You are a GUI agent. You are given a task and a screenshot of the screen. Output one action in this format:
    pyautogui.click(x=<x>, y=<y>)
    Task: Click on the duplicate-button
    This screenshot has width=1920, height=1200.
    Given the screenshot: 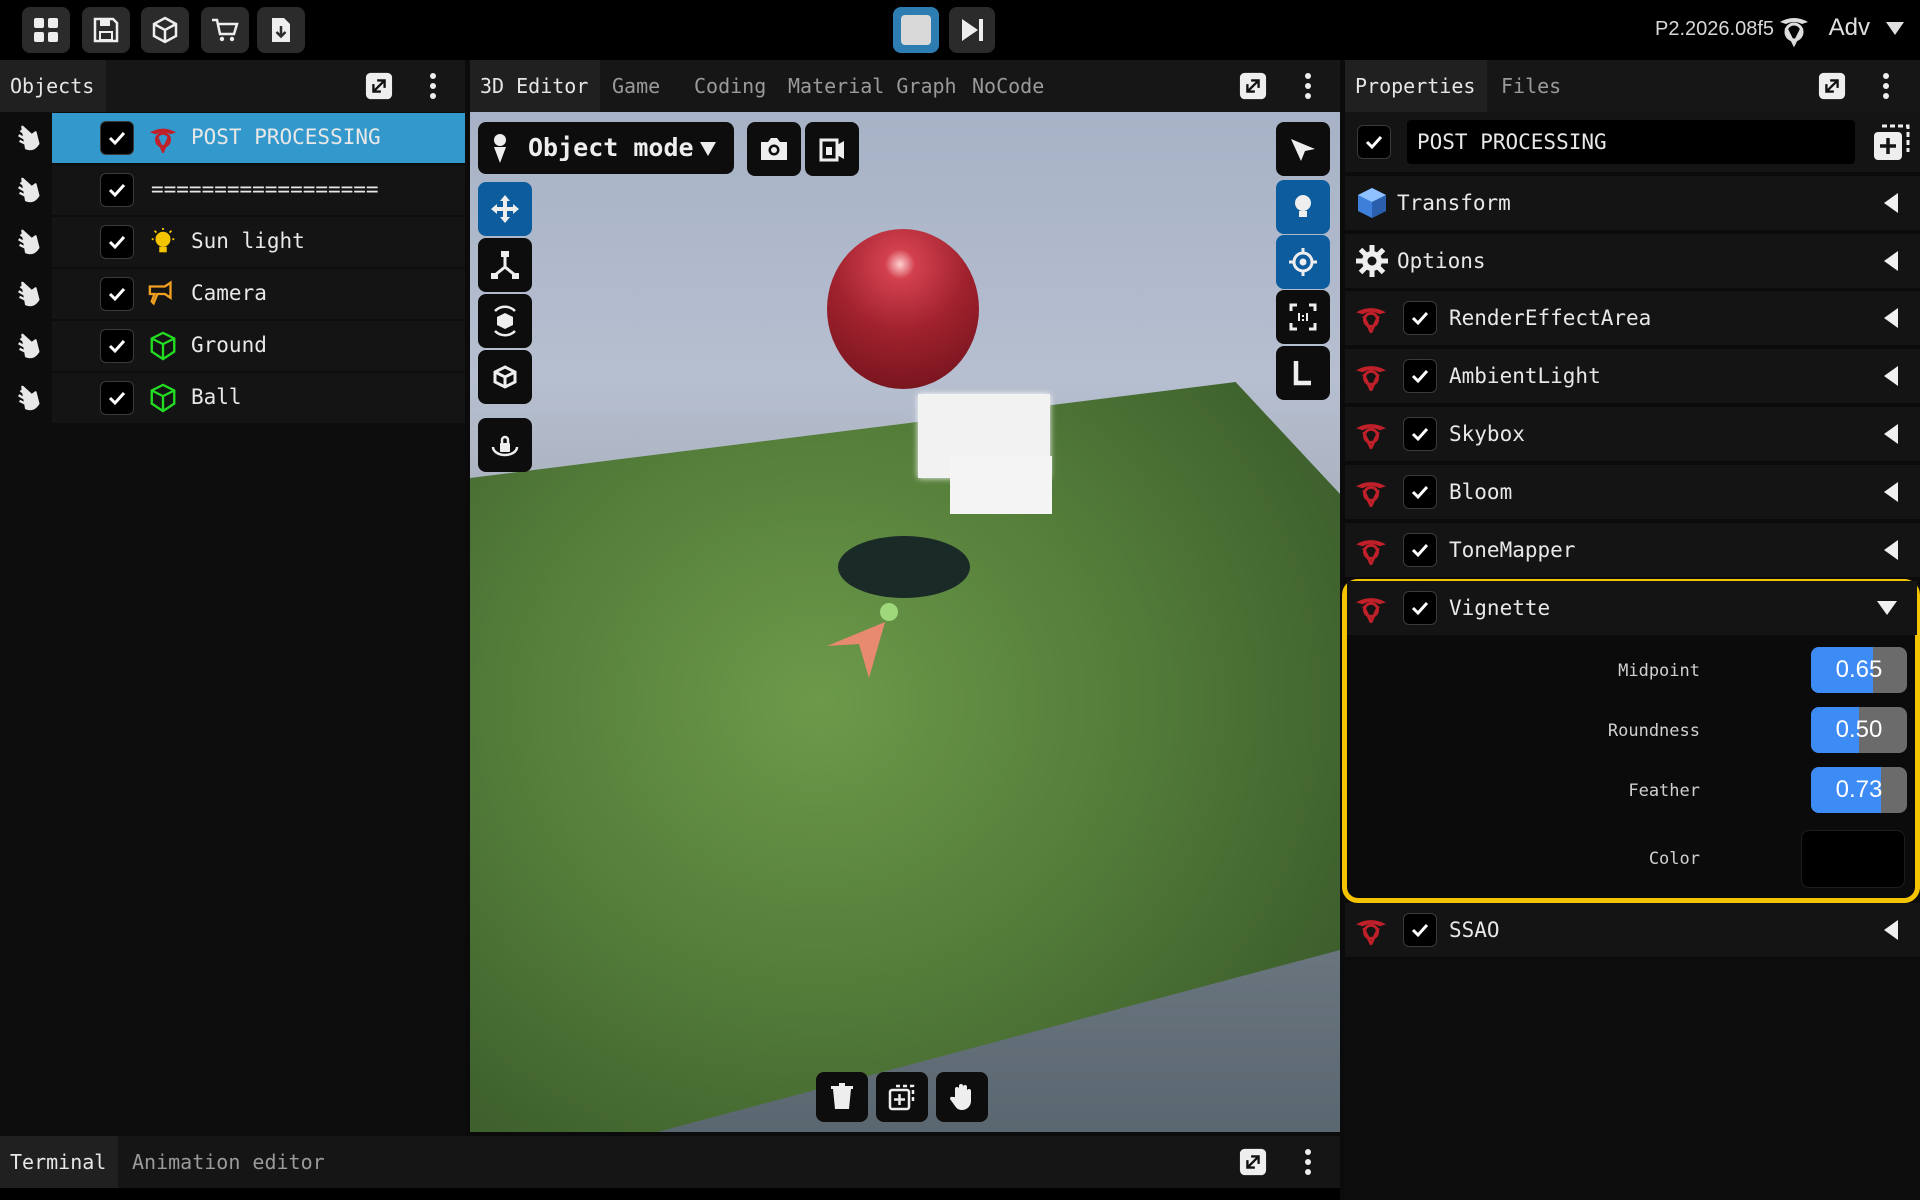 What is the action you would take?
    pyautogui.click(x=902, y=1097)
    